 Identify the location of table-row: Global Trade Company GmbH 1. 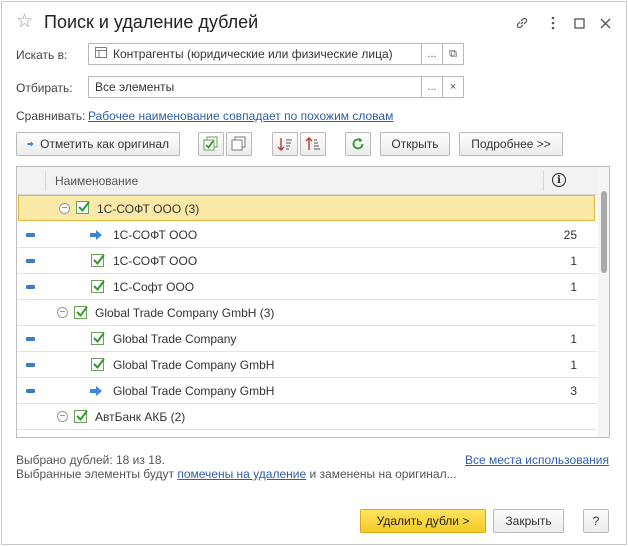
(307, 365).